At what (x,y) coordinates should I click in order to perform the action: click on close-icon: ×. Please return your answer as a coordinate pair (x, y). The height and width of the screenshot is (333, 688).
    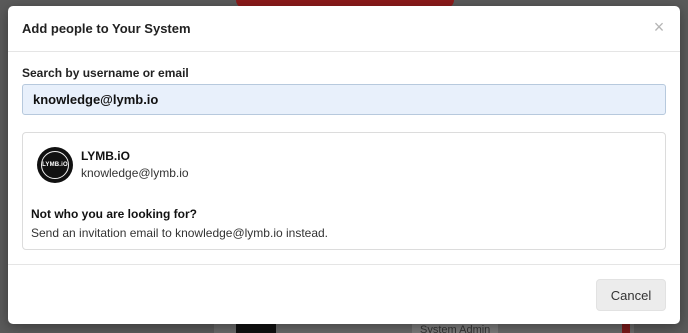
    Looking at the image, I should click on (659, 27).